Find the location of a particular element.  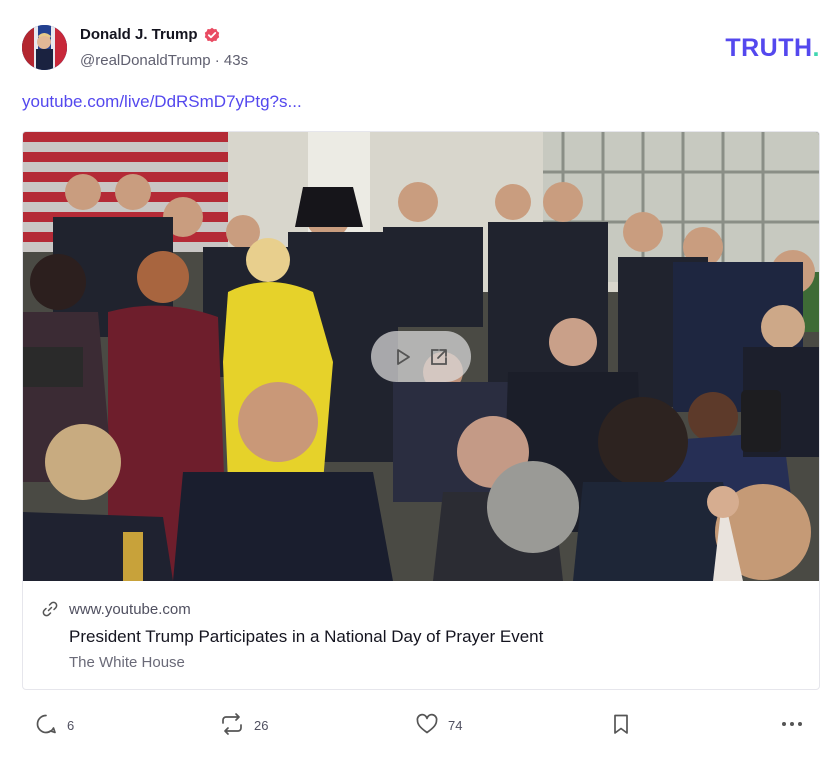

display-name: Donald J. Trump is located at coordinates (139, 34).